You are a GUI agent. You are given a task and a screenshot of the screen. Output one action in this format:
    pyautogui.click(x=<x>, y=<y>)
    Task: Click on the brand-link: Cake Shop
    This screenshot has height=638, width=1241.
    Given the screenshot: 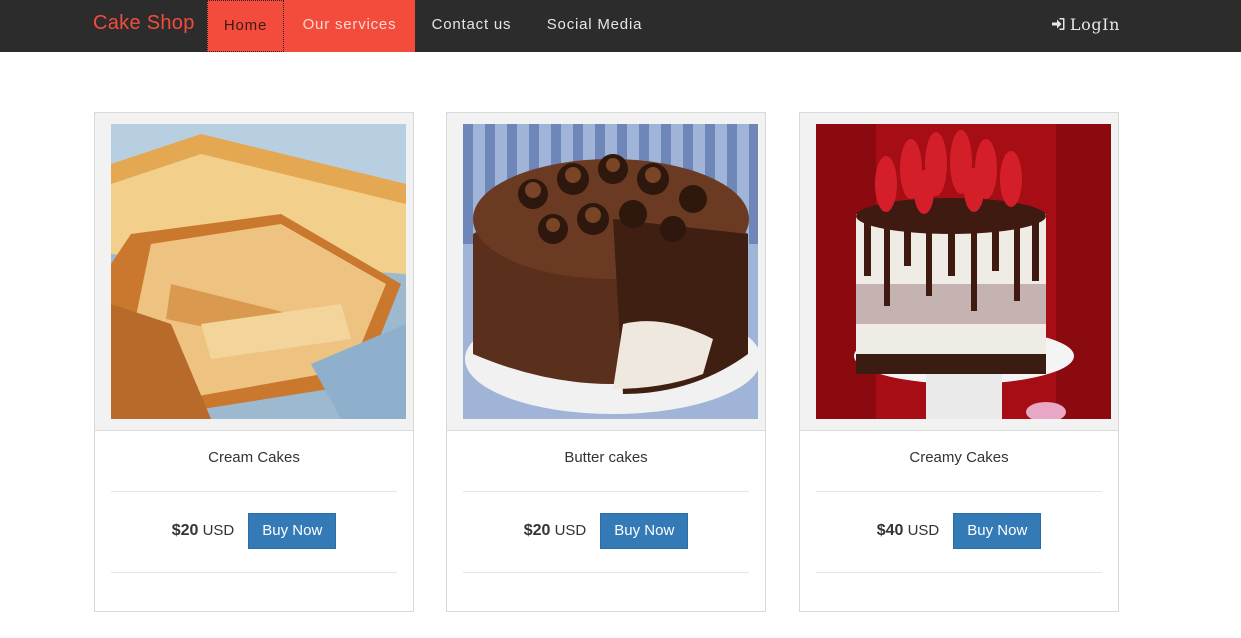 What is the action you would take?
    pyautogui.click(x=144, y=23)
    